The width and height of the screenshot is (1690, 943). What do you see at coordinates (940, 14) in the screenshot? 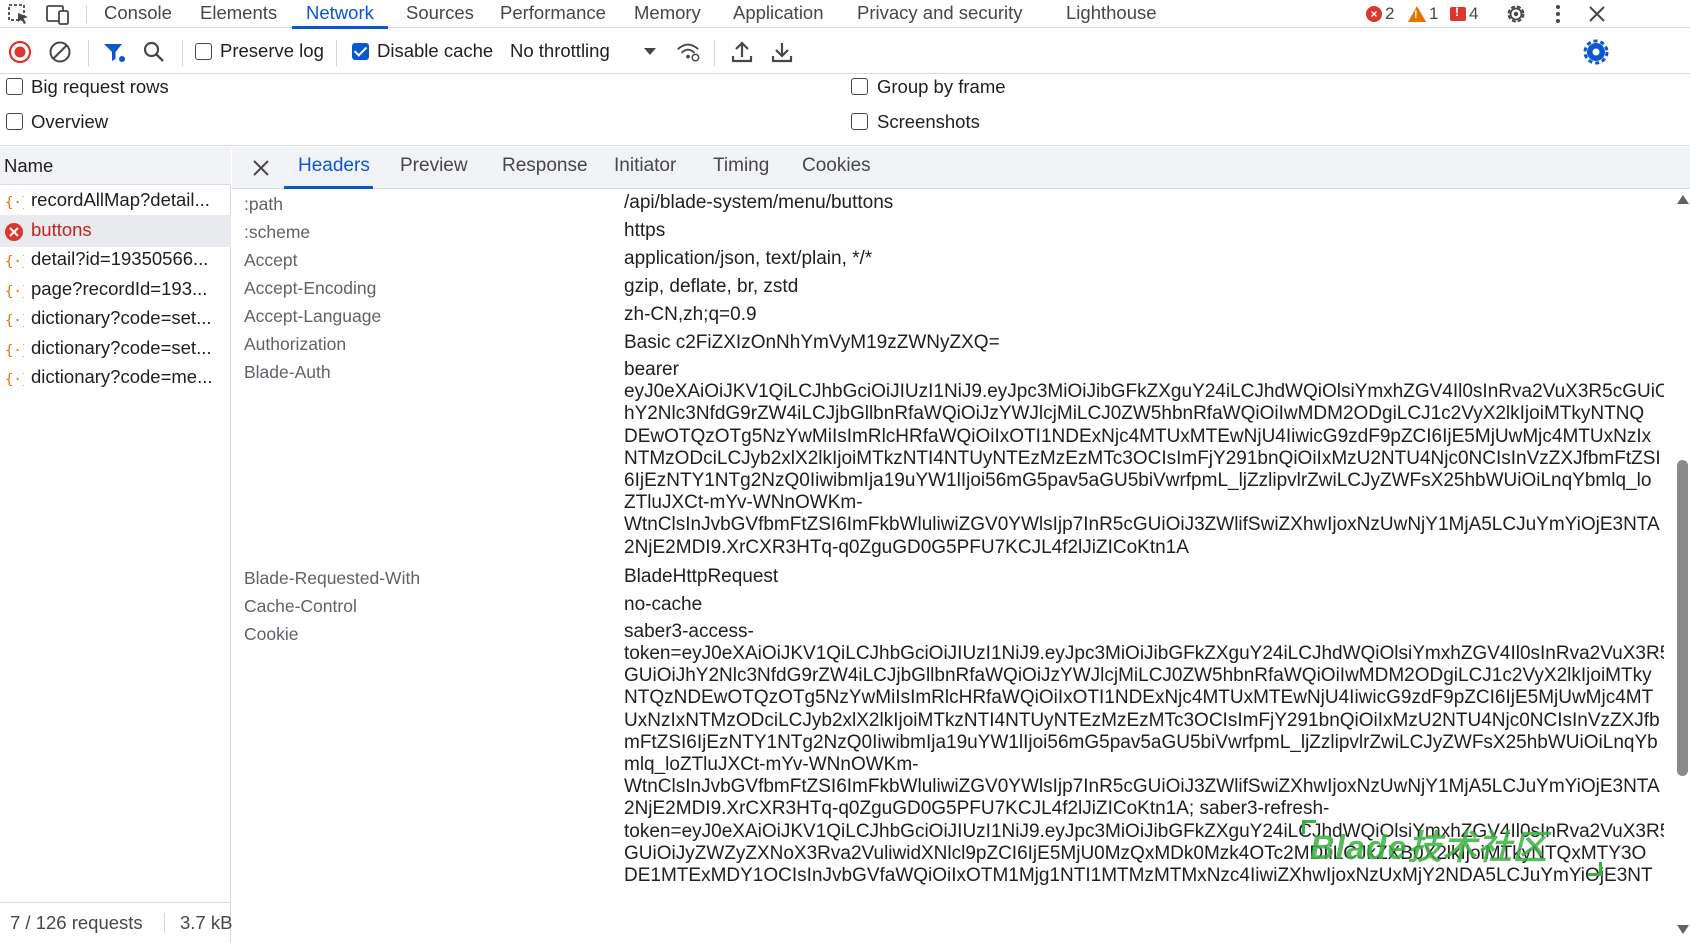
I see `tab-privacy-security: Privacy and security` at bounding box center [940, 14].